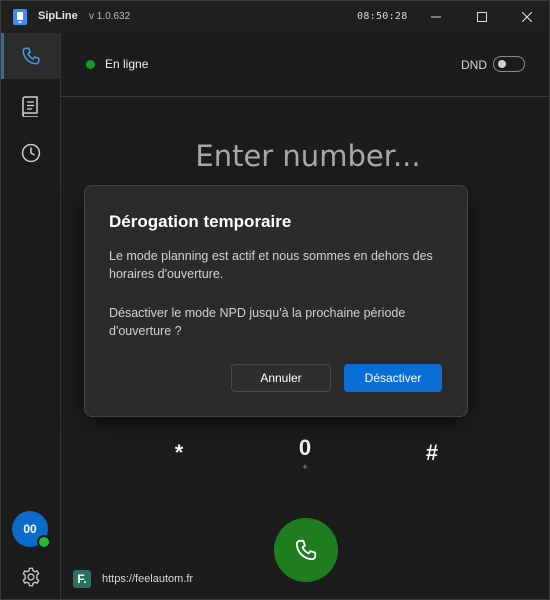 The height and width of the screenshot is (600, 550). I want to click on key-label: #, so click(432, 452).